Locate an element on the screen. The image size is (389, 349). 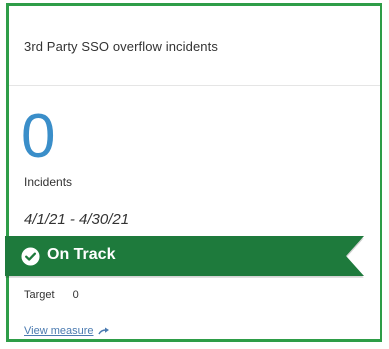
check-circle-icon is located at coordinates (30, 256).